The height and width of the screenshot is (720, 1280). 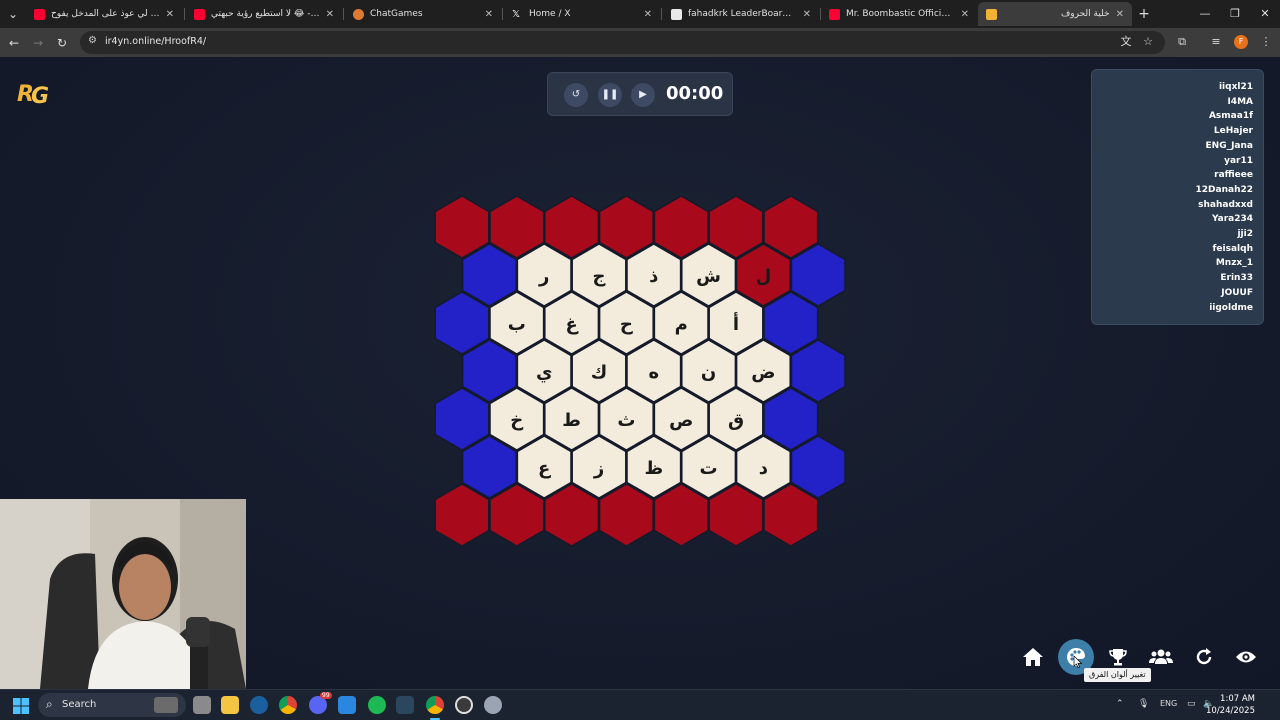 I want to click on browser-tab-5: fahadkrk LeaderBoard | The be ✕, so click(x=741, y=14).